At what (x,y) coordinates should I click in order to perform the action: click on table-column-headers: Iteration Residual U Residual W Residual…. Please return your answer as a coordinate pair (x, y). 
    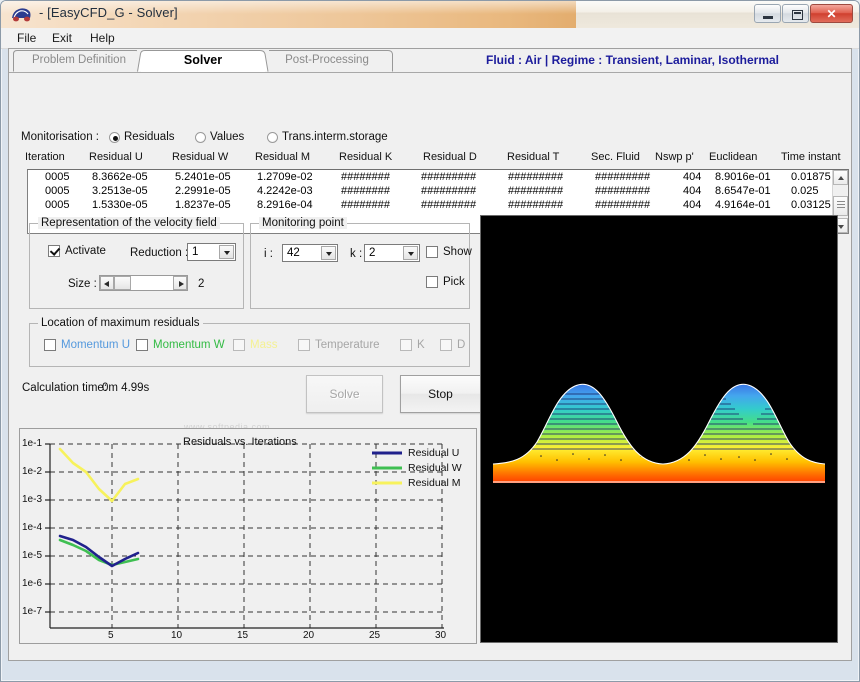
    Looking at the image, I should click on (430, 159).